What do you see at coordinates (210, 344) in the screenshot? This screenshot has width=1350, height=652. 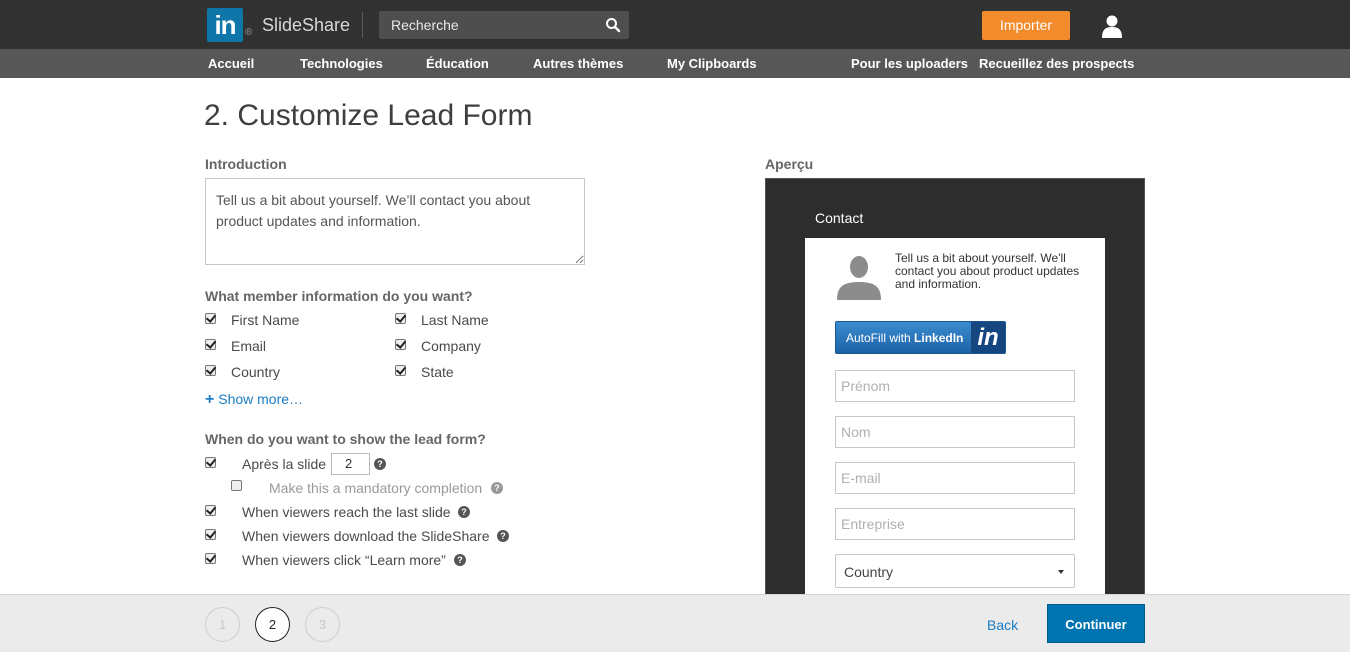 I see `email-checkbox` at bounding box center [210, 344].